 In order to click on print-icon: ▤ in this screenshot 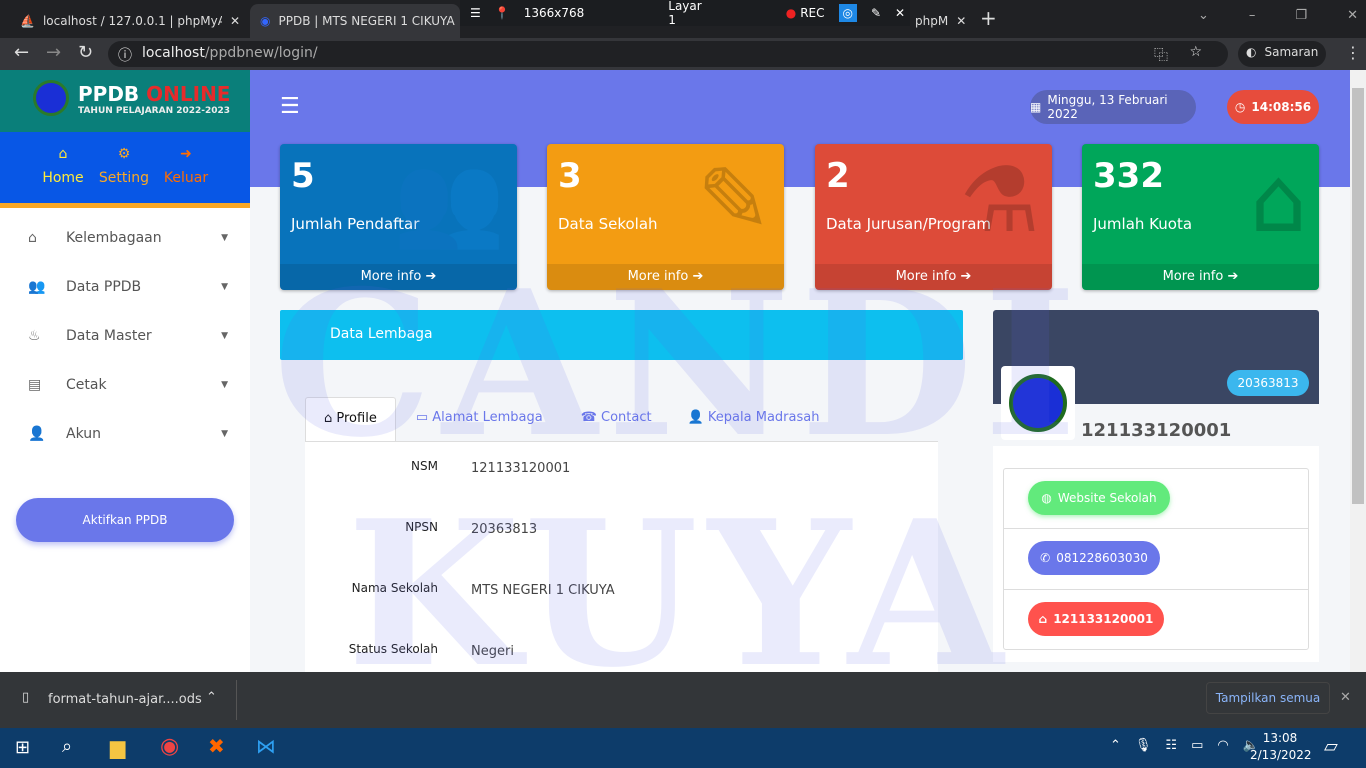, I will do `click(35, 385)`.